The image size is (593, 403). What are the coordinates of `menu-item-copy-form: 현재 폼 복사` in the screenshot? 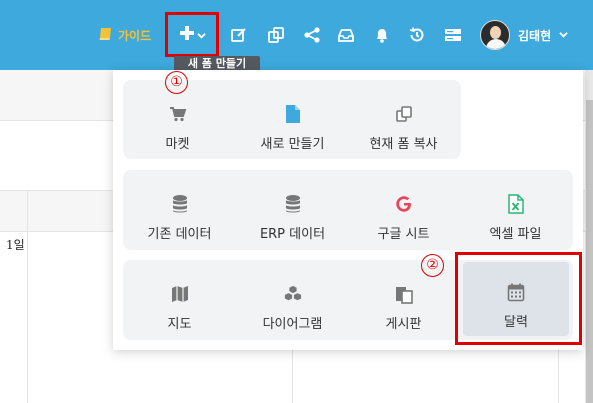 It's located at (403, 120).